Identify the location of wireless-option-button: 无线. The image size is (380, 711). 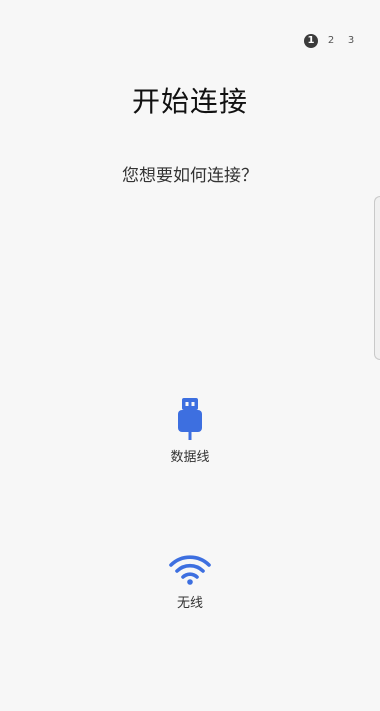
(190, 581).